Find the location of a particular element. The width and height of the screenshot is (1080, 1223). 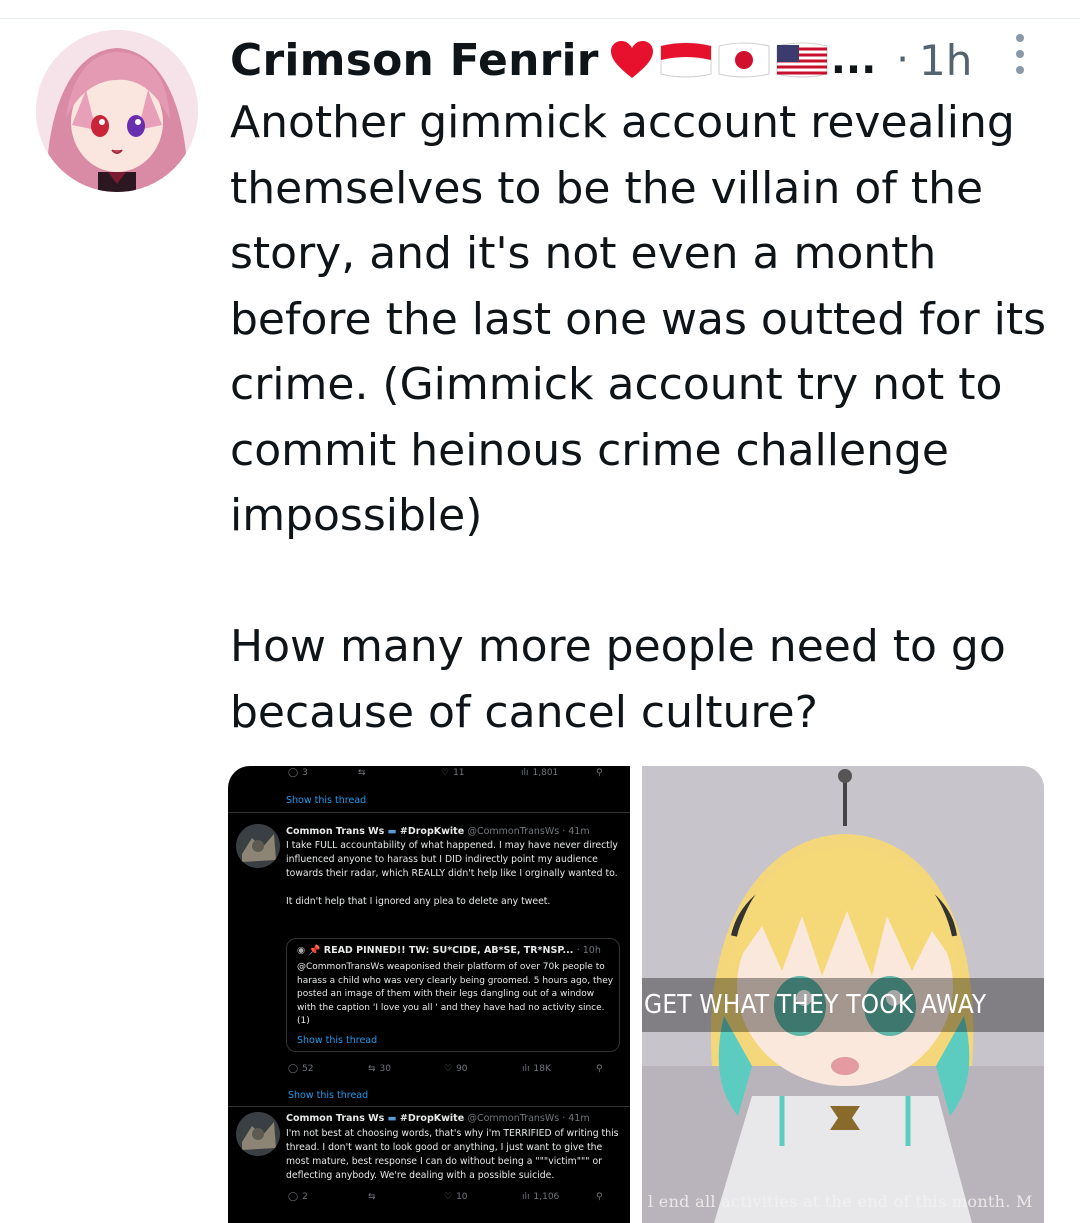

top-divider is located at coordinates (540, 18).